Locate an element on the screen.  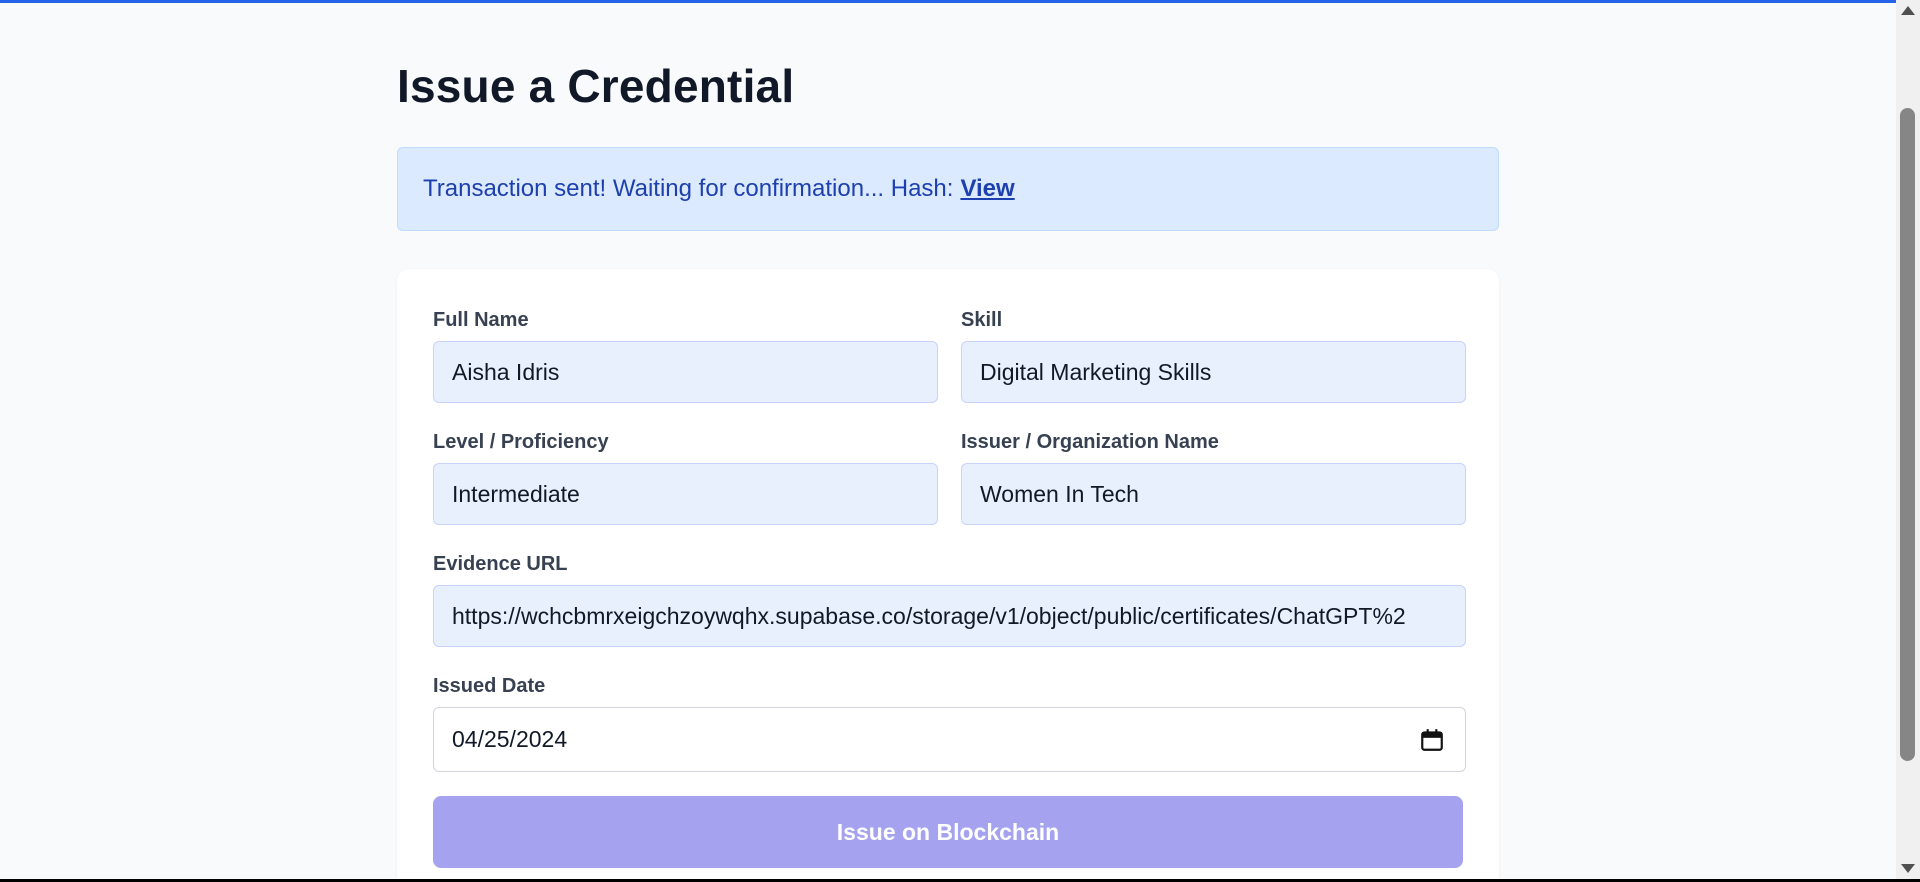
issued-date-input: 04/25/2024 is located at coordinates (949, 739).